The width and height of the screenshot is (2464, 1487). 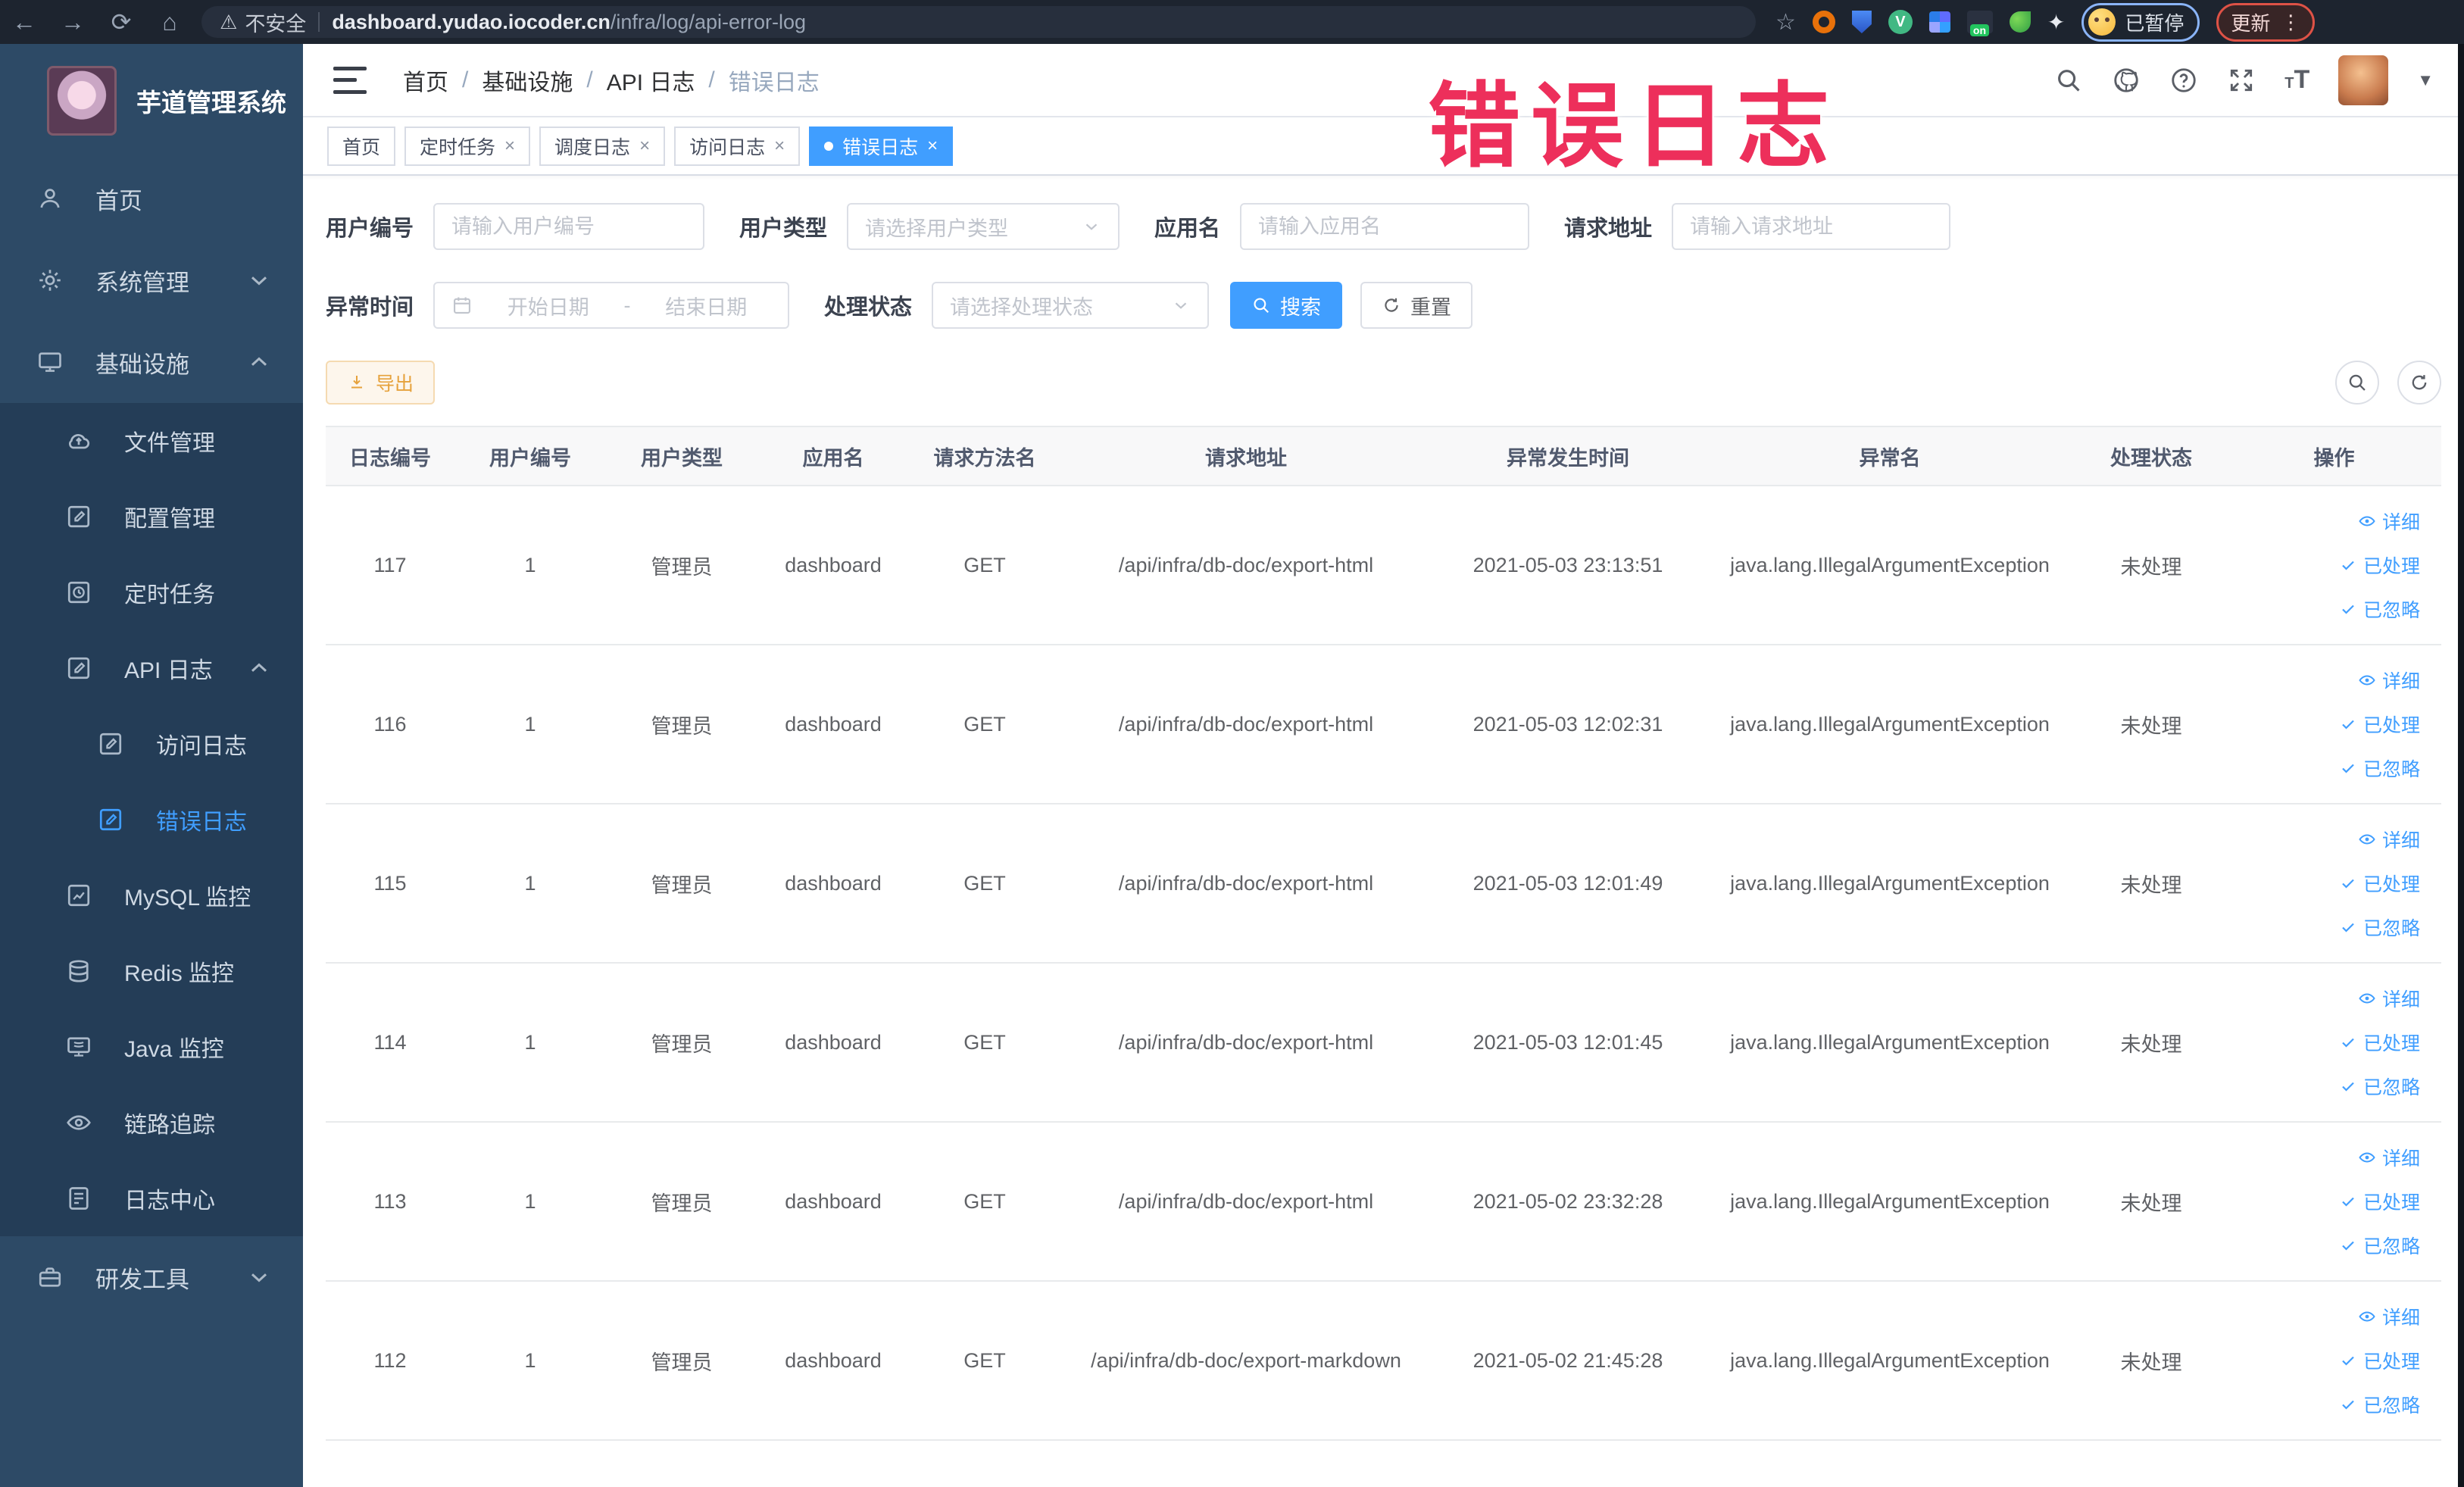 I want to click on user-id-input, so click(x=569, y=226).